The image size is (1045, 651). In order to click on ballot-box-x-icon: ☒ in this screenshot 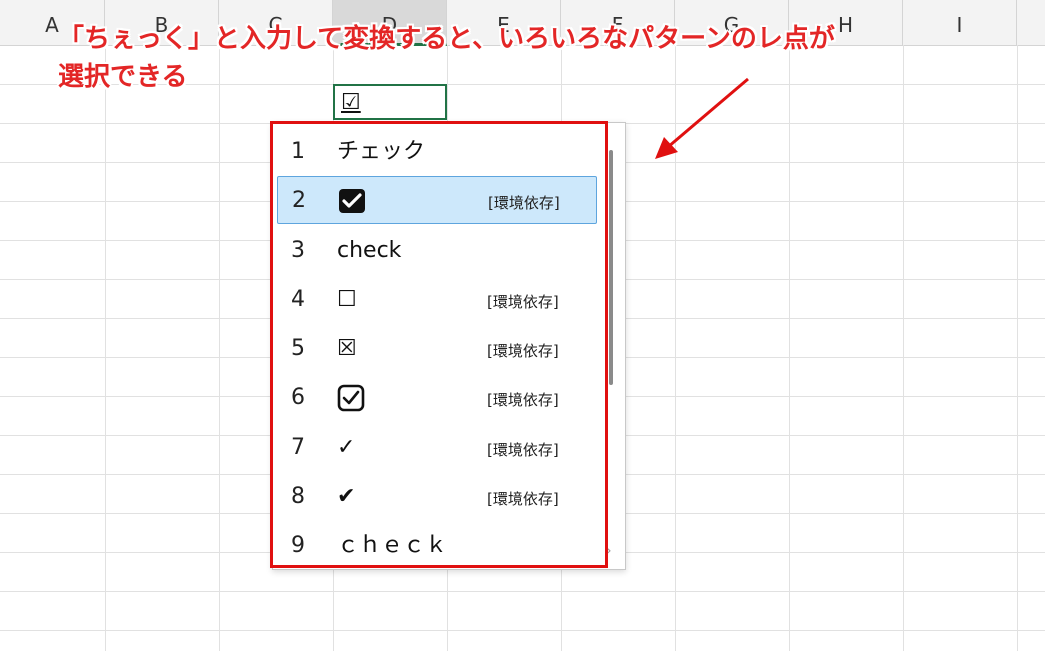, I will do `click(347, 348)`.